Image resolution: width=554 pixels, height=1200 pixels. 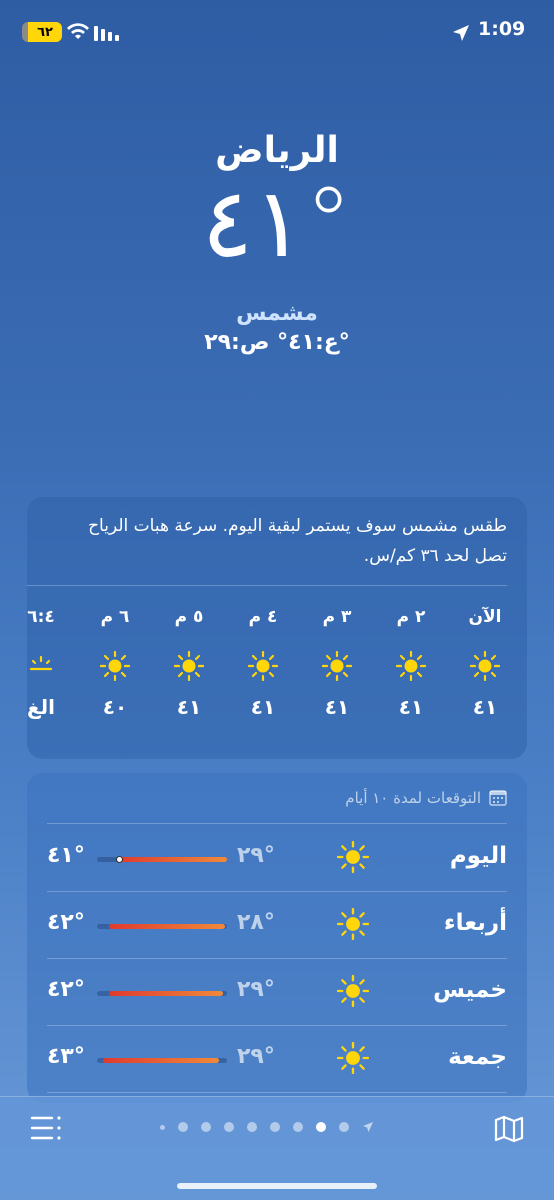 What do you see at coordinates (413, 798) in the screenshot?
I see `ten-day-title: التوقعات لمدة ١٠ أيام` at bounding box center [413, 798].